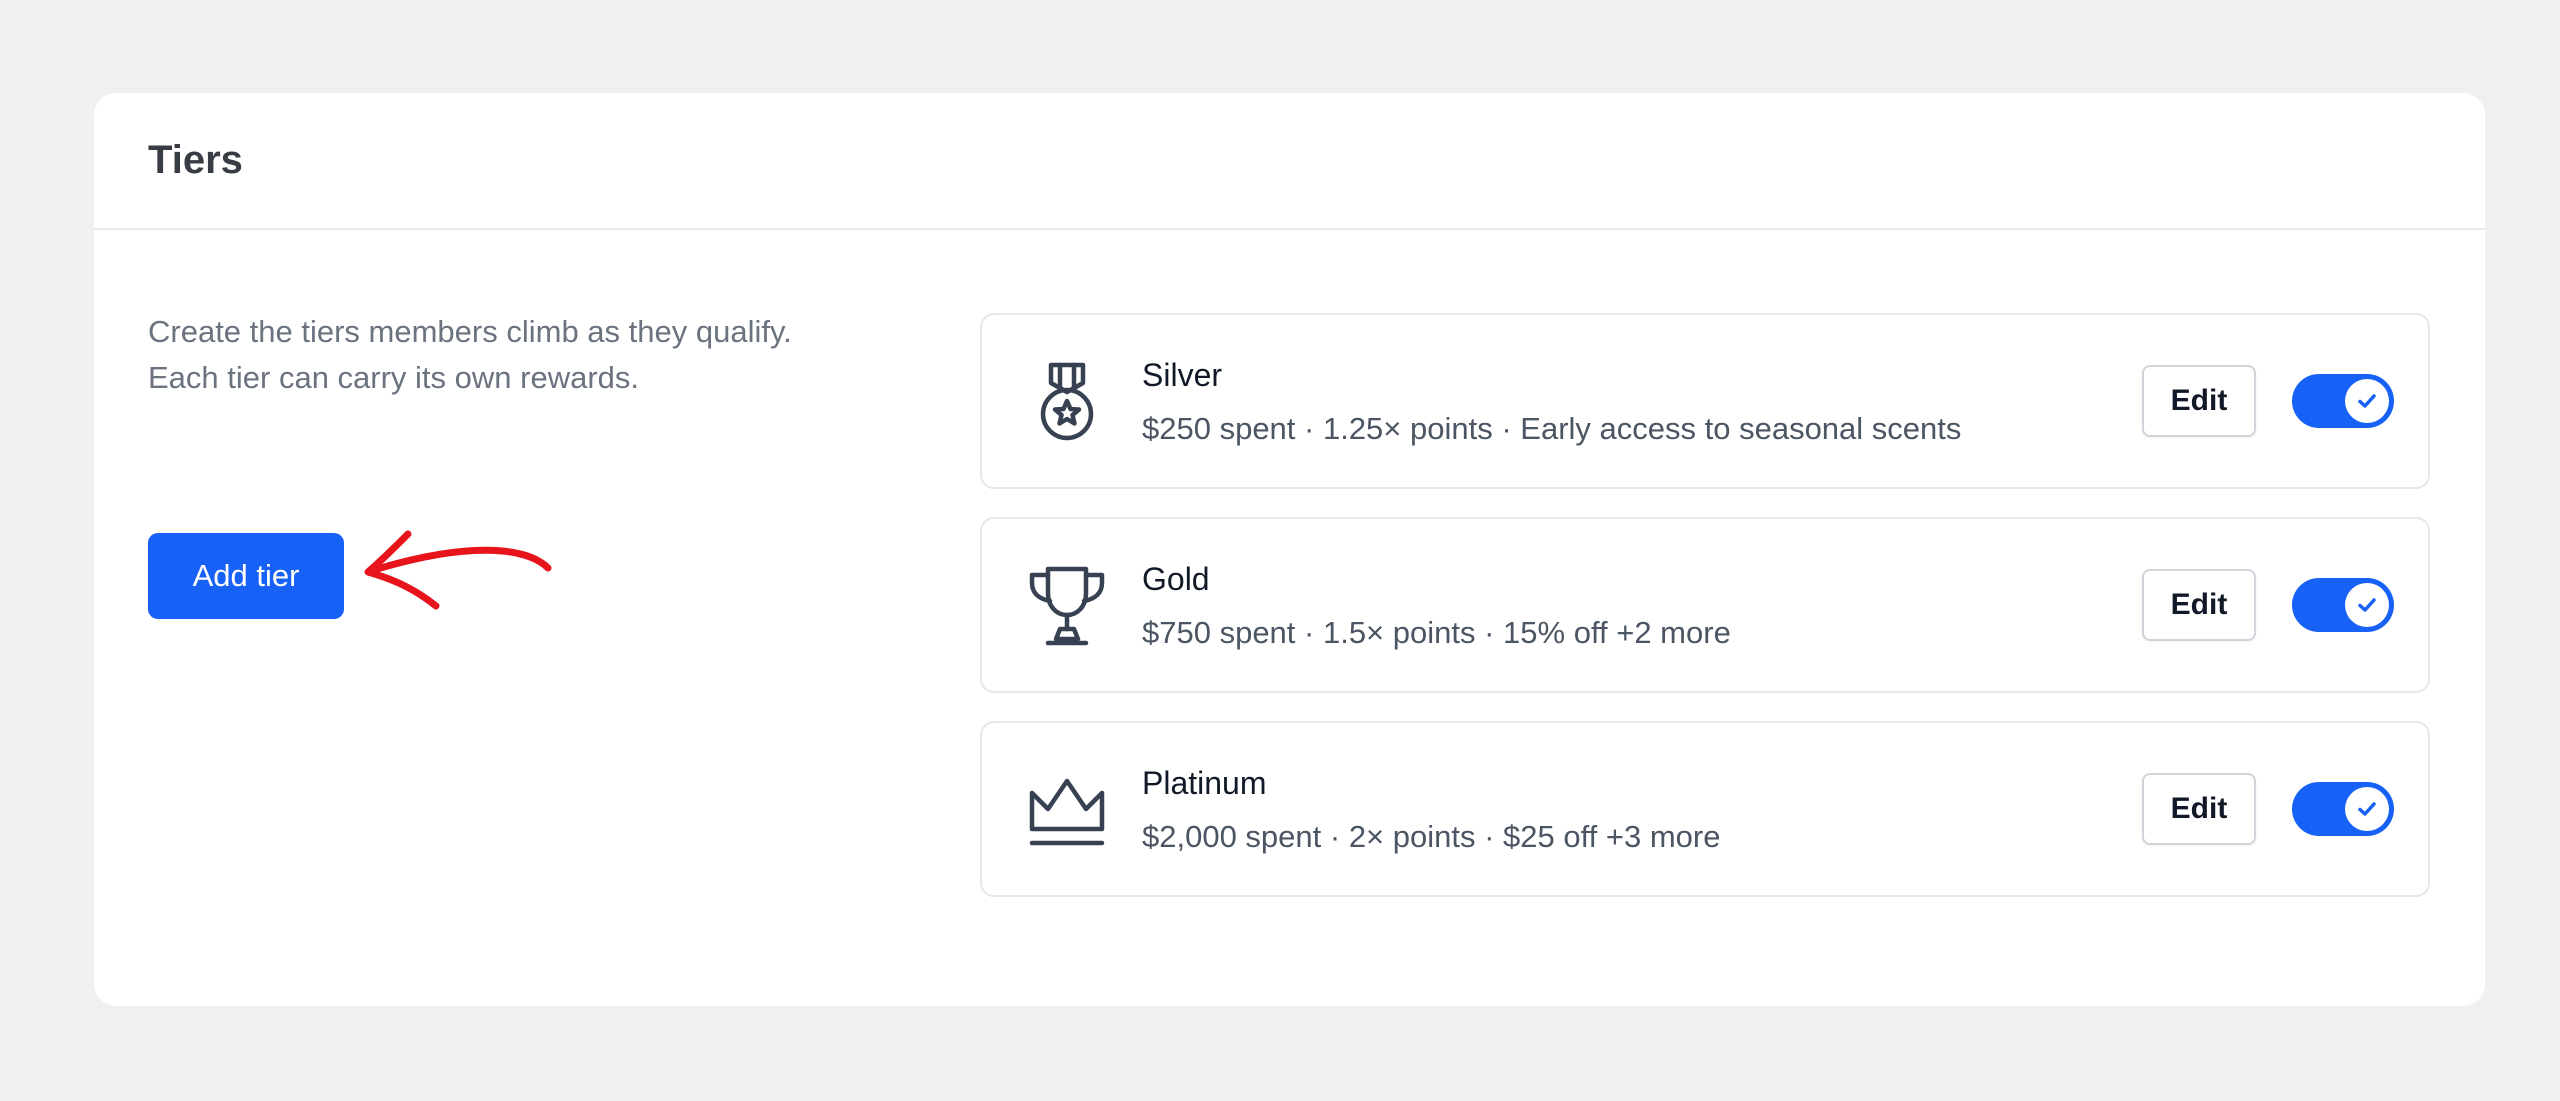 The height and width of the screenshot is (1101, 2560). What do you see at coordinates (1289, 161) in the screenshot?
I see `card-header: Tiers` at bounding box center [1289, 161].